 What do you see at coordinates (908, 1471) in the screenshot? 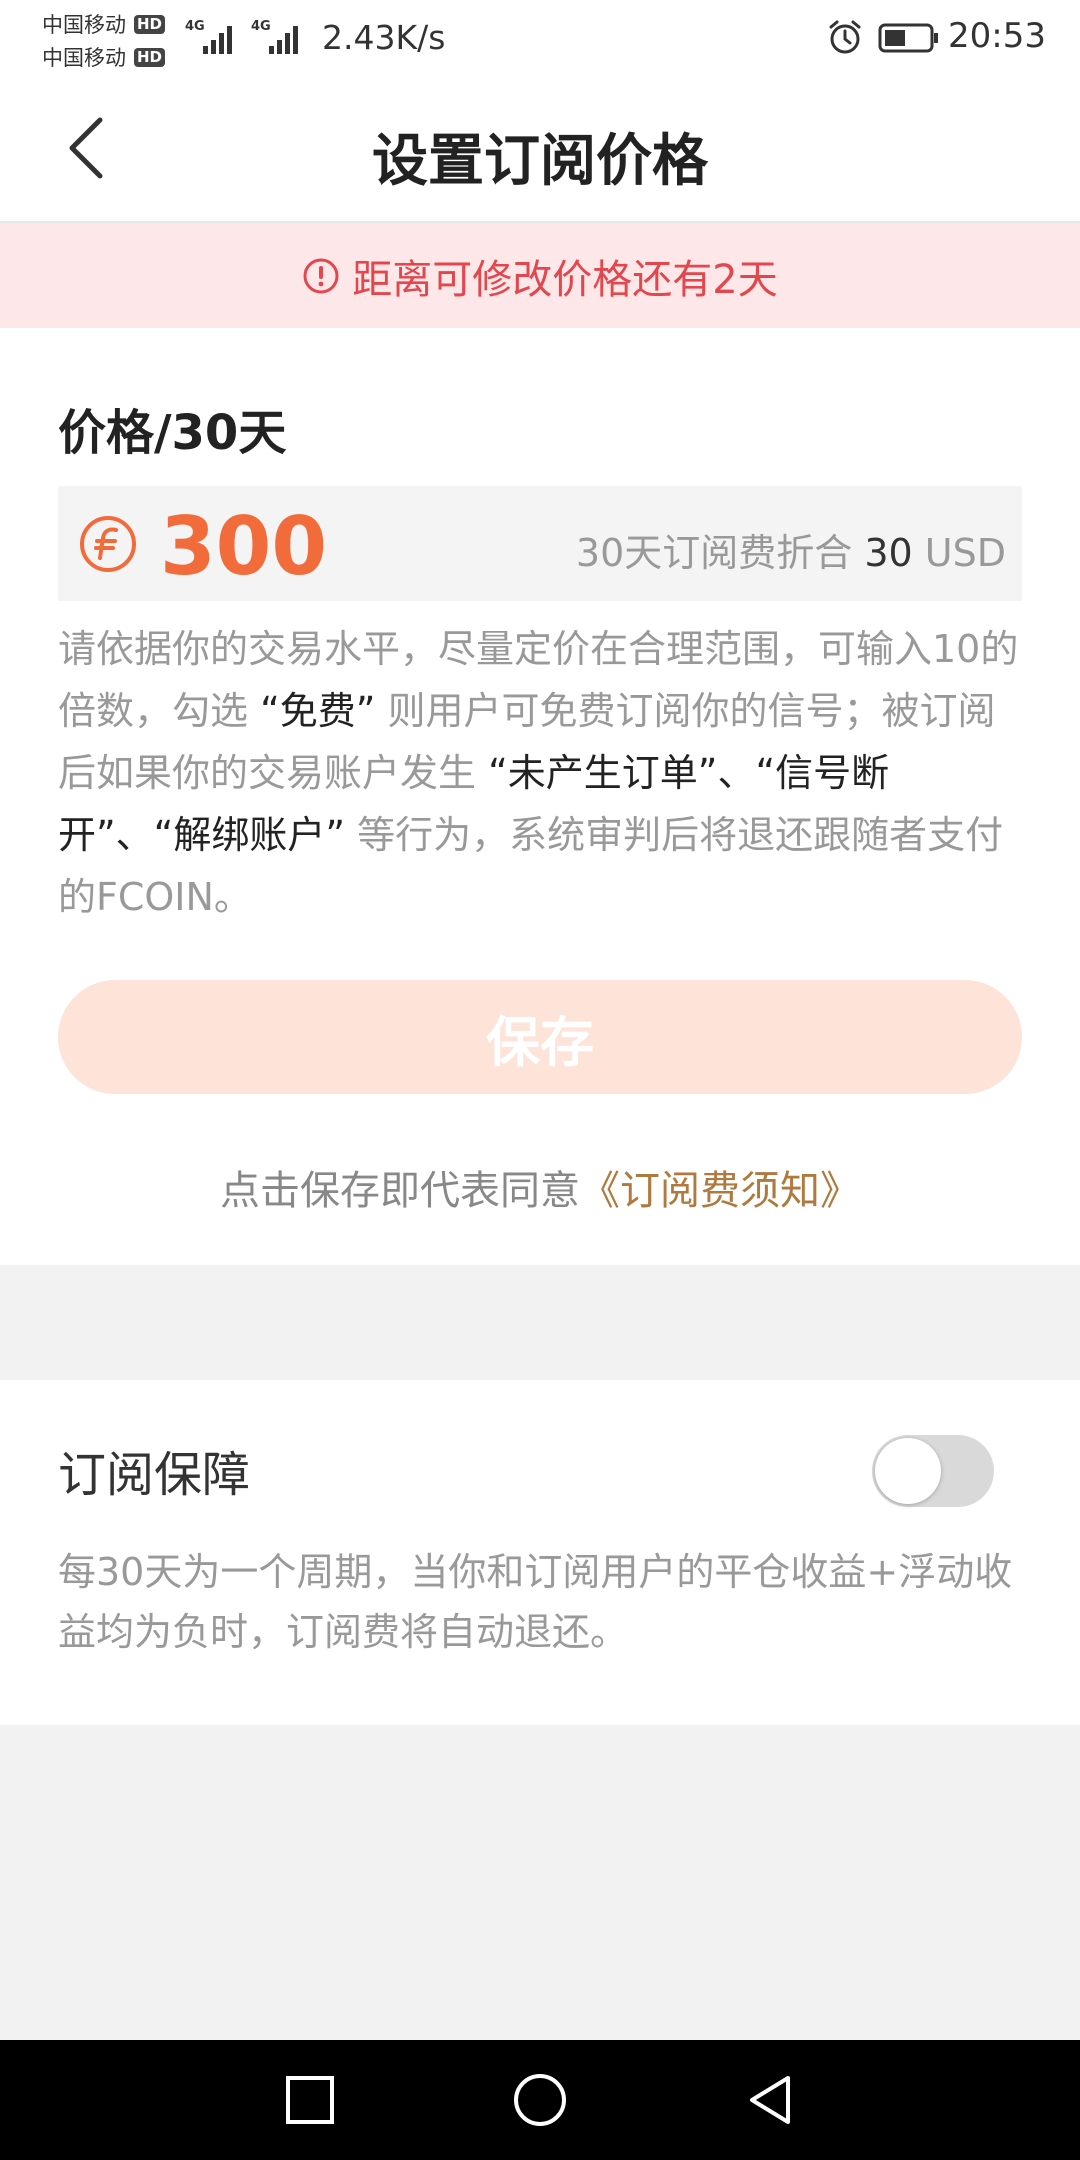
I see `toggle-knob` at bounding box center [908, 1471].